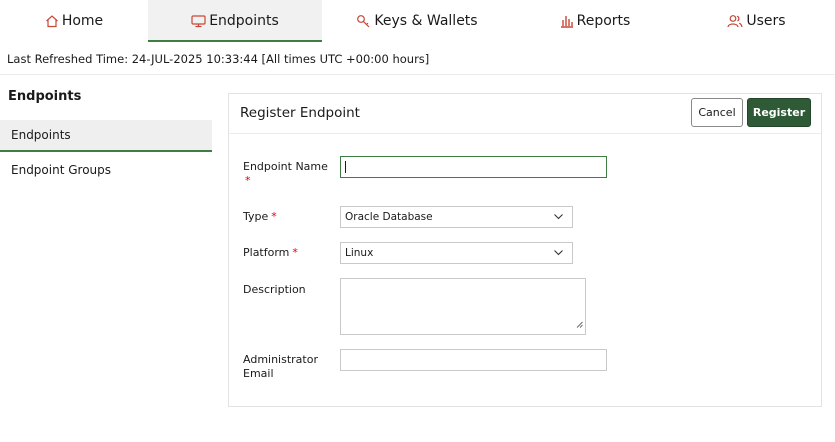  I want to click on sidebar-item-label: Endpoints, so click(41, 135).